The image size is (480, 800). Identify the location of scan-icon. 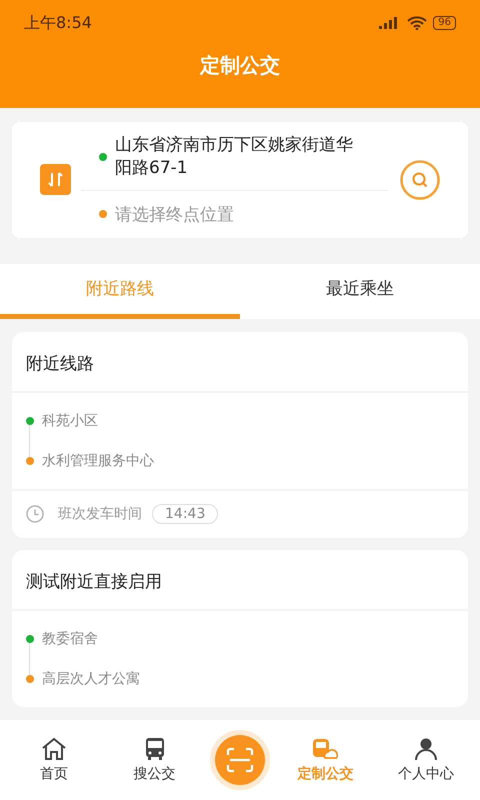
(240, 760).